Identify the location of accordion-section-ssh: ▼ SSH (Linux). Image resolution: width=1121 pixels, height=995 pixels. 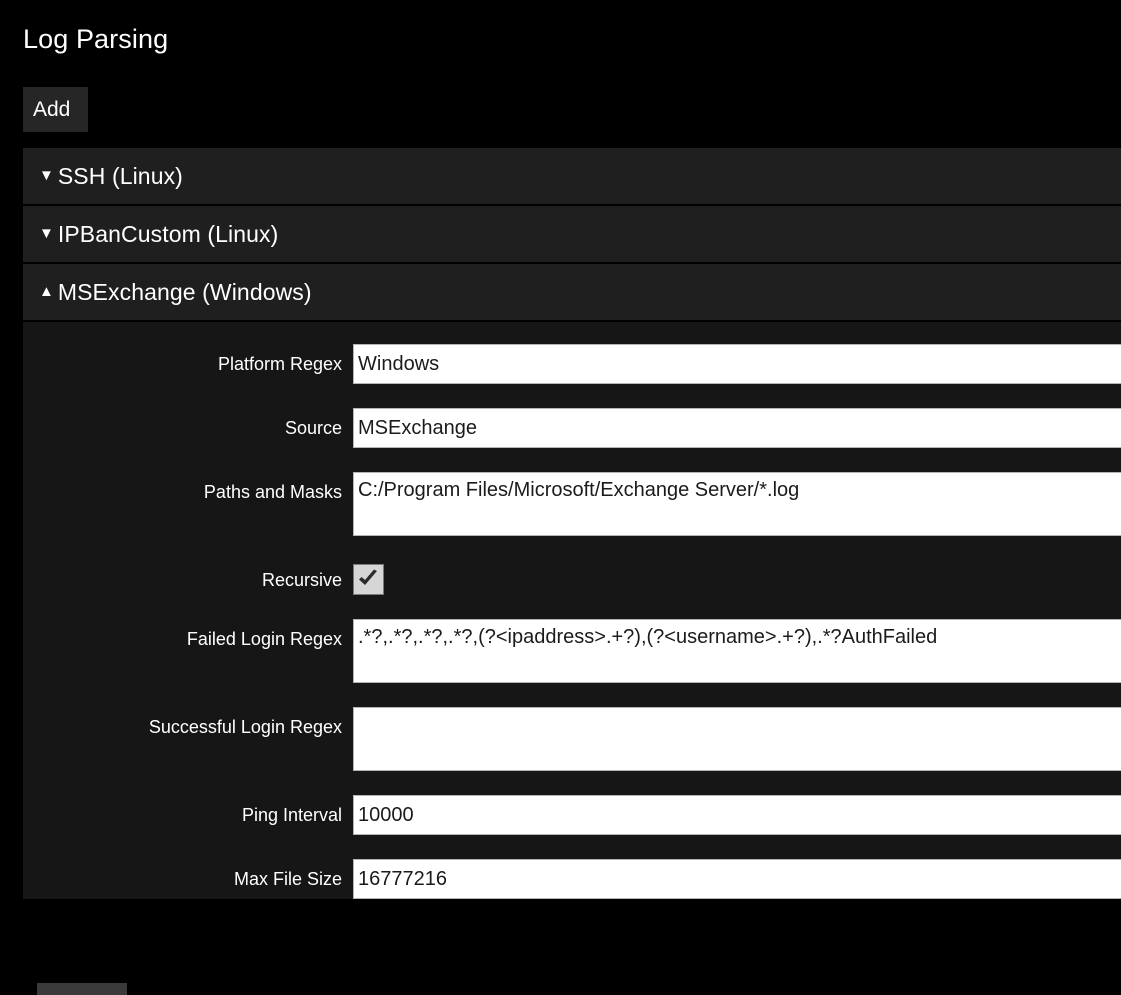
(572, 177).